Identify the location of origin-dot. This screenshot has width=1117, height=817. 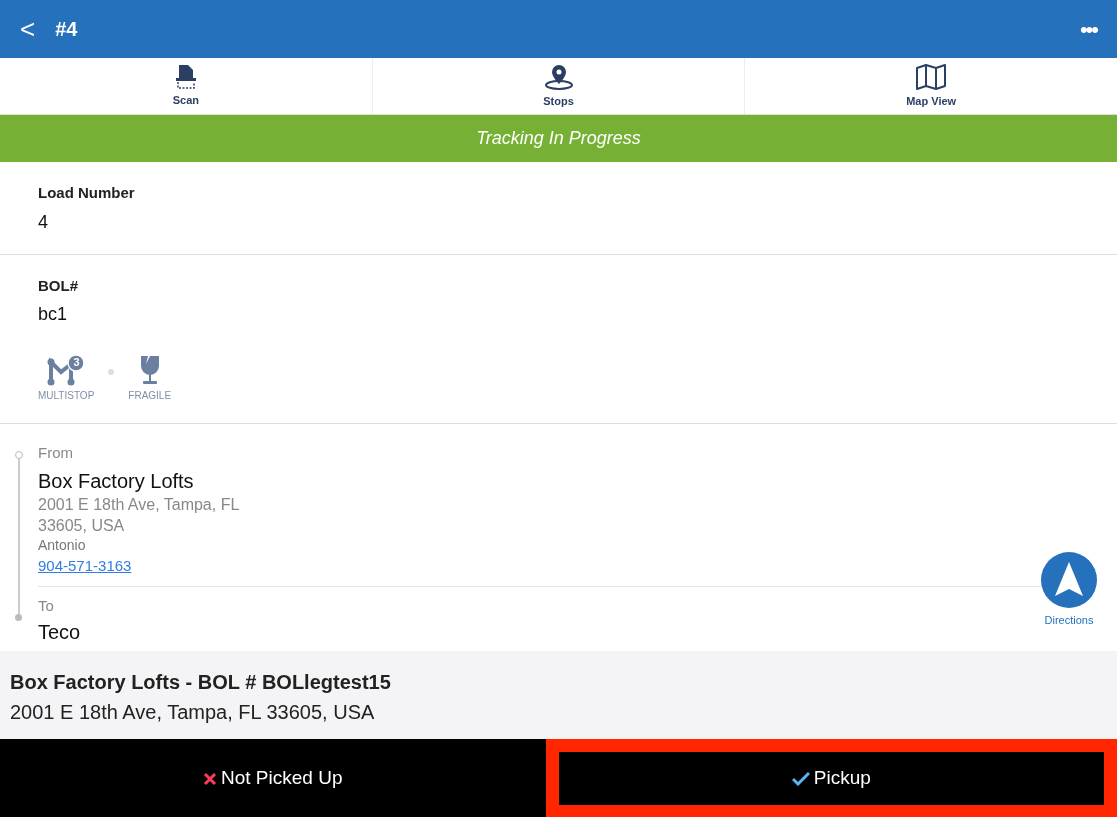
(19, 455).